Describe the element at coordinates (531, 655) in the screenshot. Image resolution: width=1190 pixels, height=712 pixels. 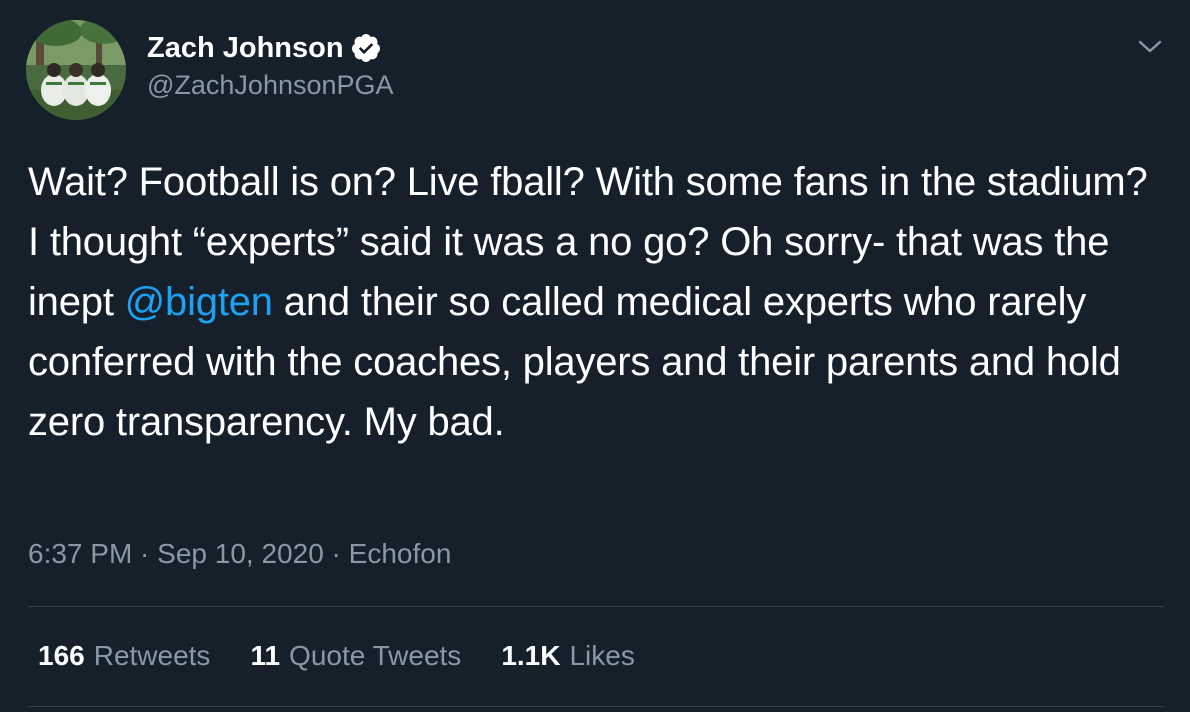
I see `likes-count: 1.1K` at that location.